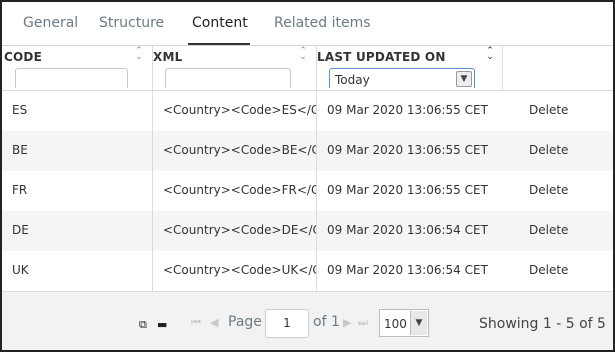  What do you see at coordinates (20, 230) in the screenshot?
I see `code-cell: DE` at bounding box center [20, 230].